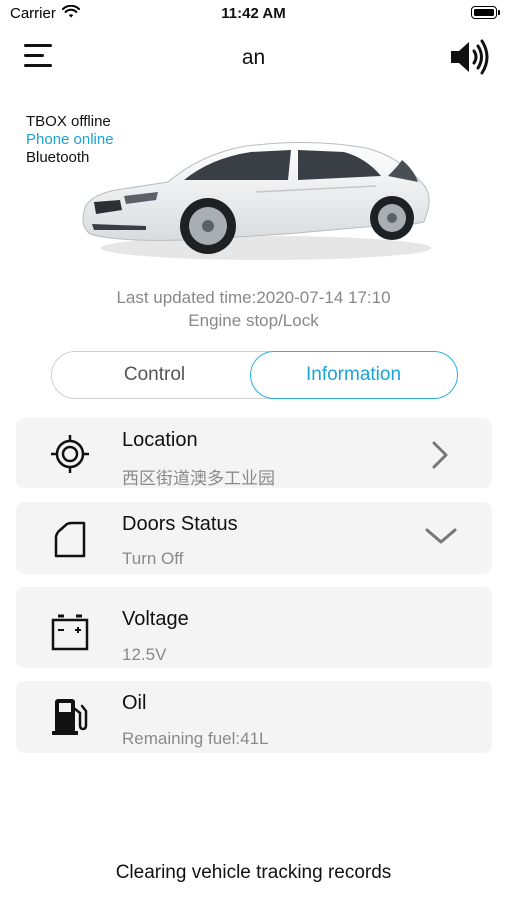 Image resolution: width=507 pixels, height=900 pixels. I want to click on tab-information: Information, so click(353, 374).